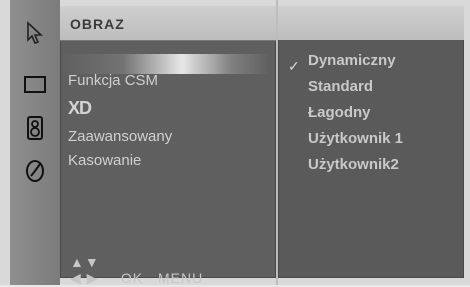  I want to click on menu-item-zaawansowany: Zaawansowany, so click(120, 136).